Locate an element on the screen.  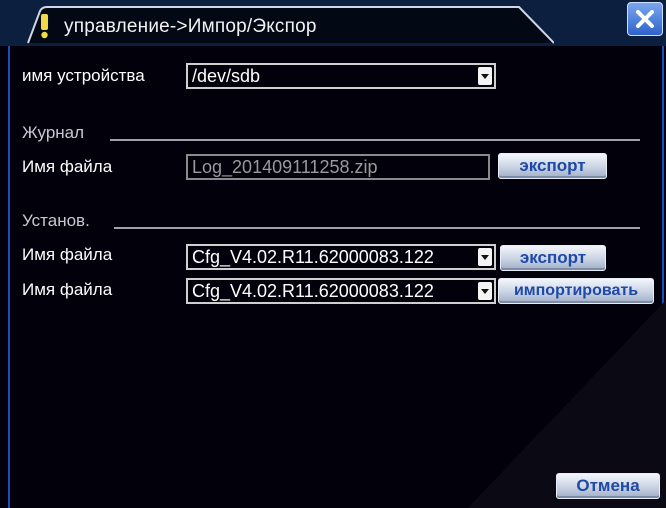
title-tab: управление->Импор/Экспор is located at coordinates (284, 25).